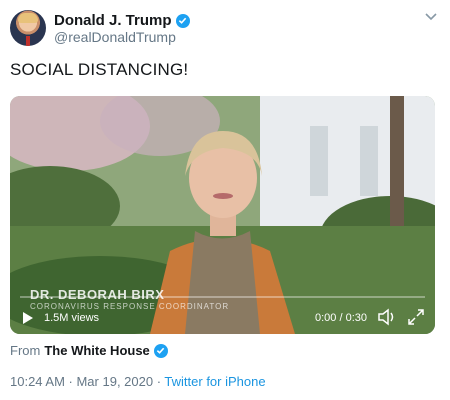  What do you see at coordinates (28, 318) in the screenshot?
I see `play-icon` at bounding box center [28, 318].